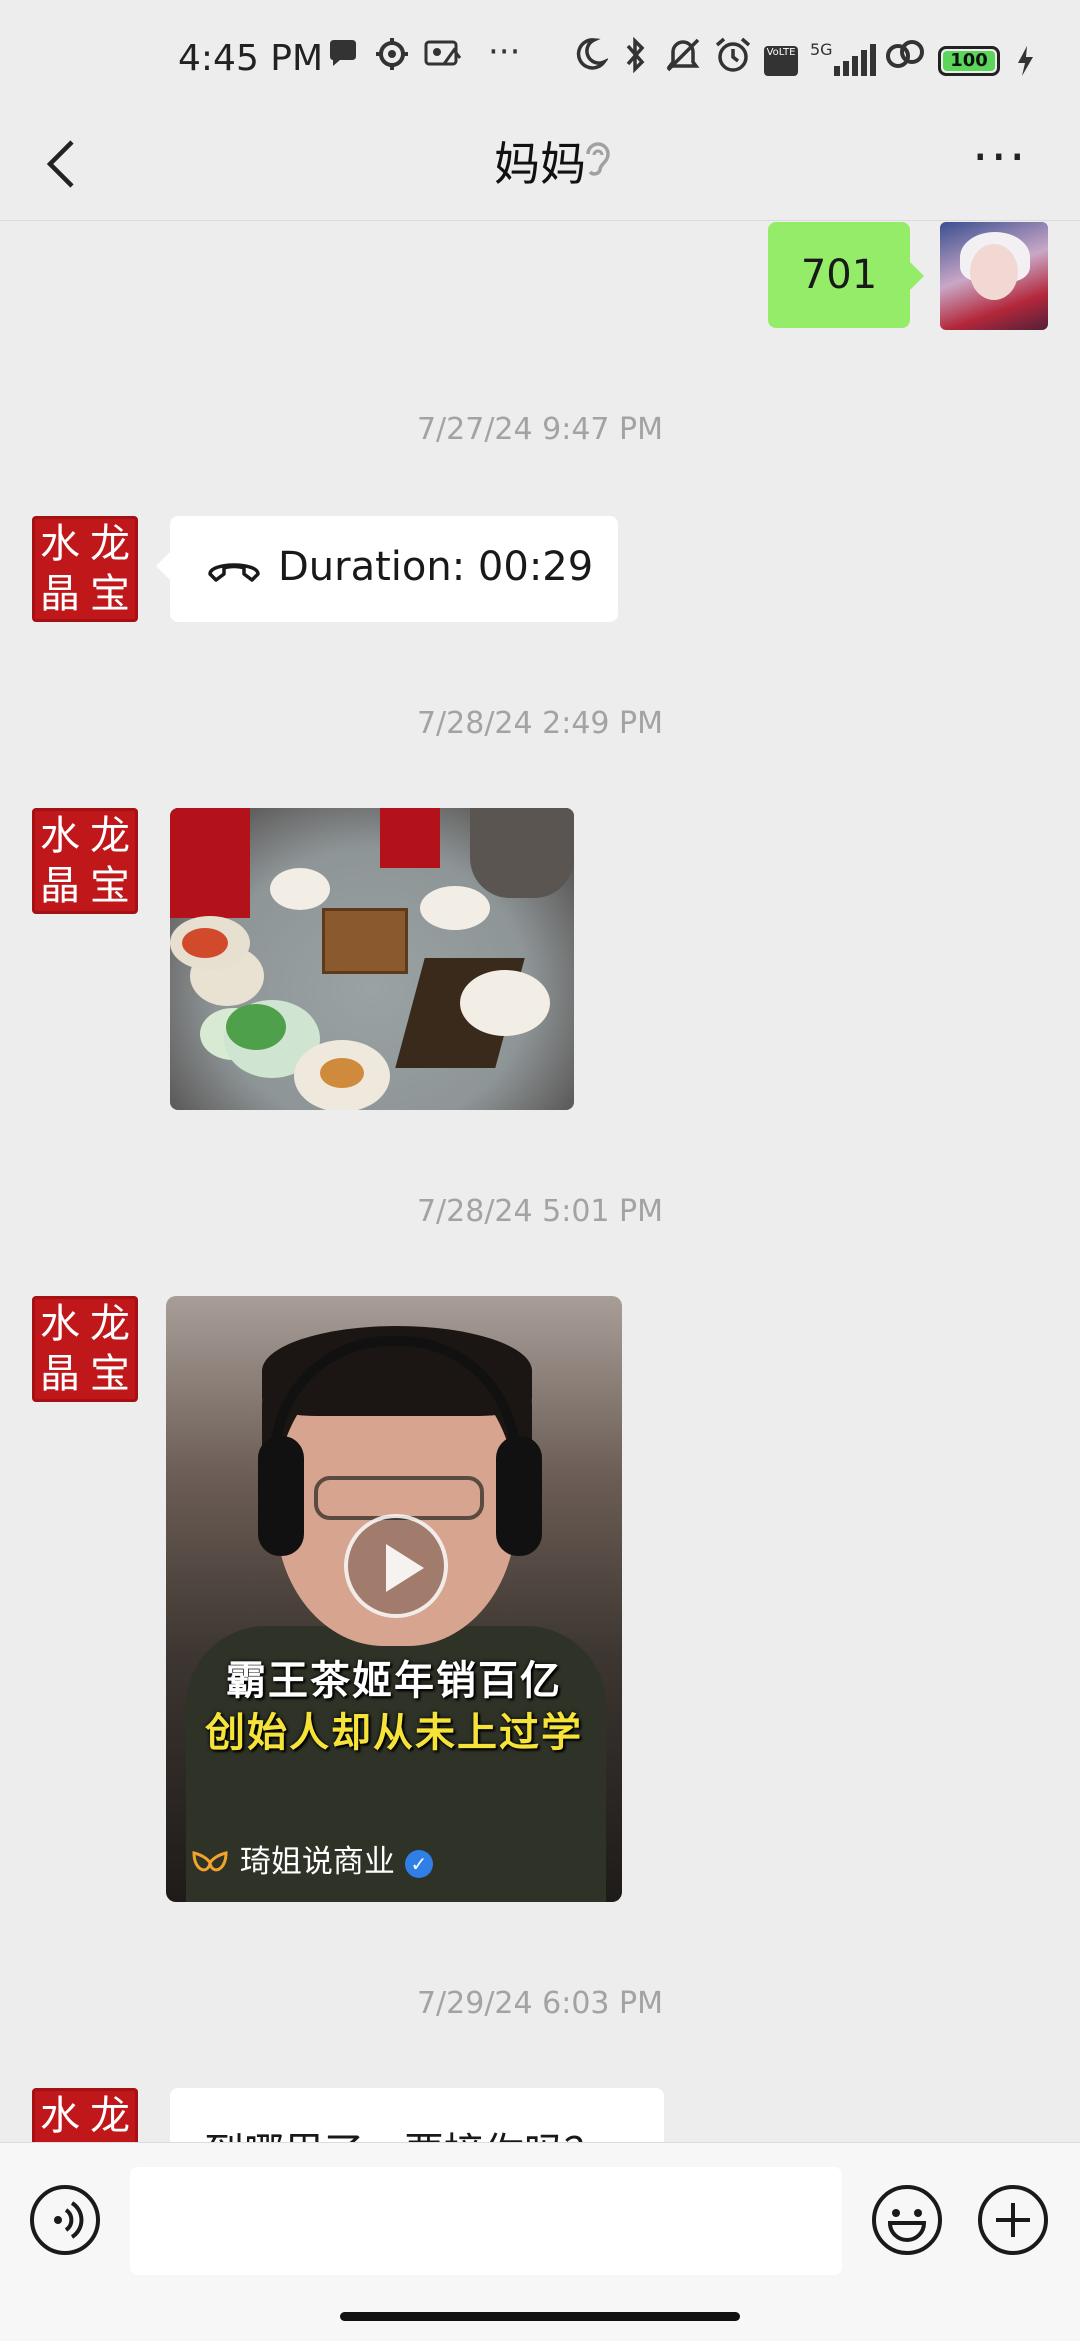 The width and height of the screenshot is (1080, 2341). What do you see at coordinates (394, 1681) in the screenshot?
I see `video-caption-line1: 霸王茶姬年销百亿` at bounding box center [394, 1681].